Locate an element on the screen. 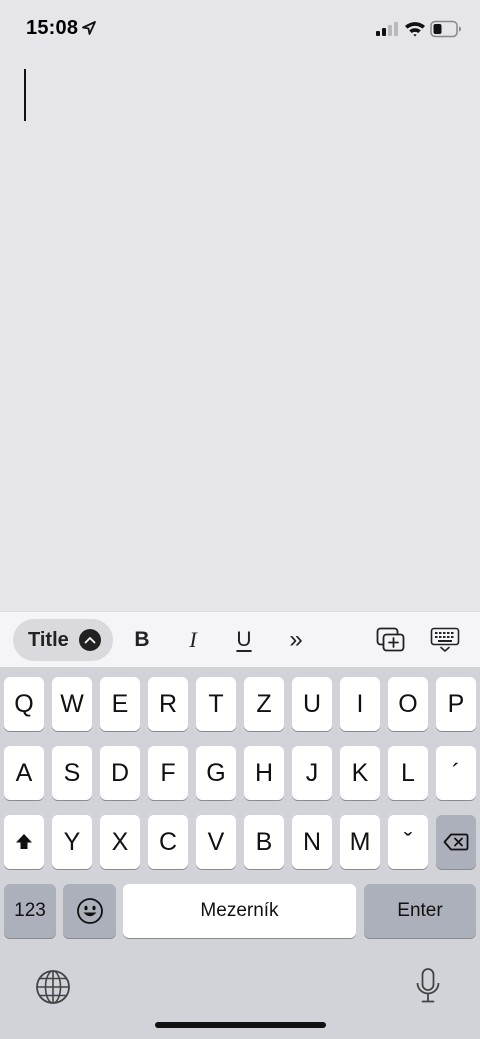 This screenshot has height=1039, width=480. key-r: R is located at coordinates (168, 704).